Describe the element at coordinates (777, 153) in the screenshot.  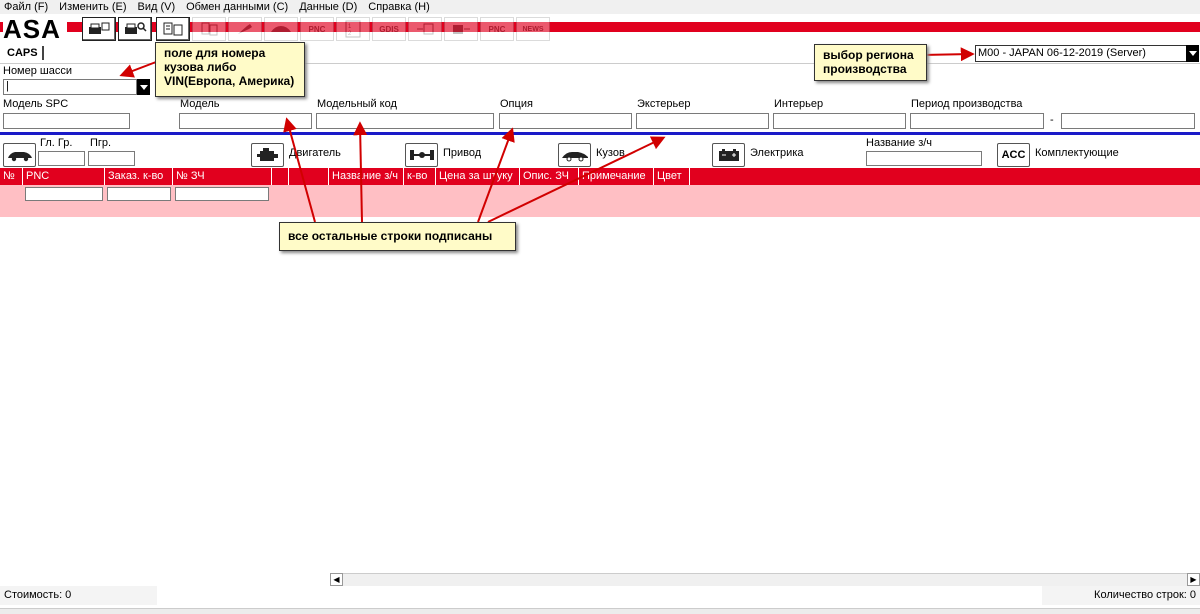
I see `electric-label: Электрика` at that location.